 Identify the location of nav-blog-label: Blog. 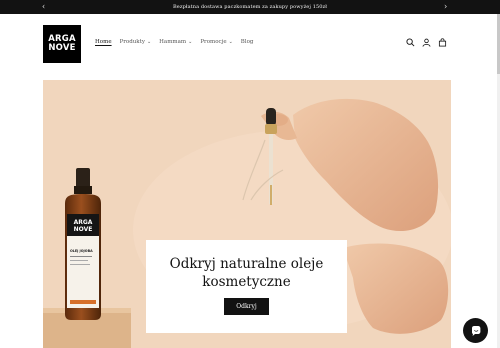
(247, 42).